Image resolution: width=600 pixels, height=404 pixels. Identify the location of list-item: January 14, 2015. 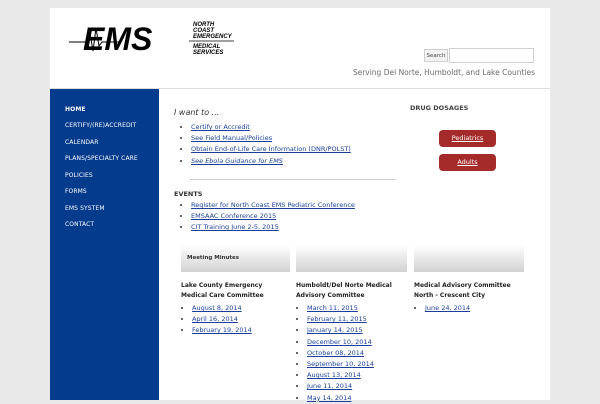
(340, 330).